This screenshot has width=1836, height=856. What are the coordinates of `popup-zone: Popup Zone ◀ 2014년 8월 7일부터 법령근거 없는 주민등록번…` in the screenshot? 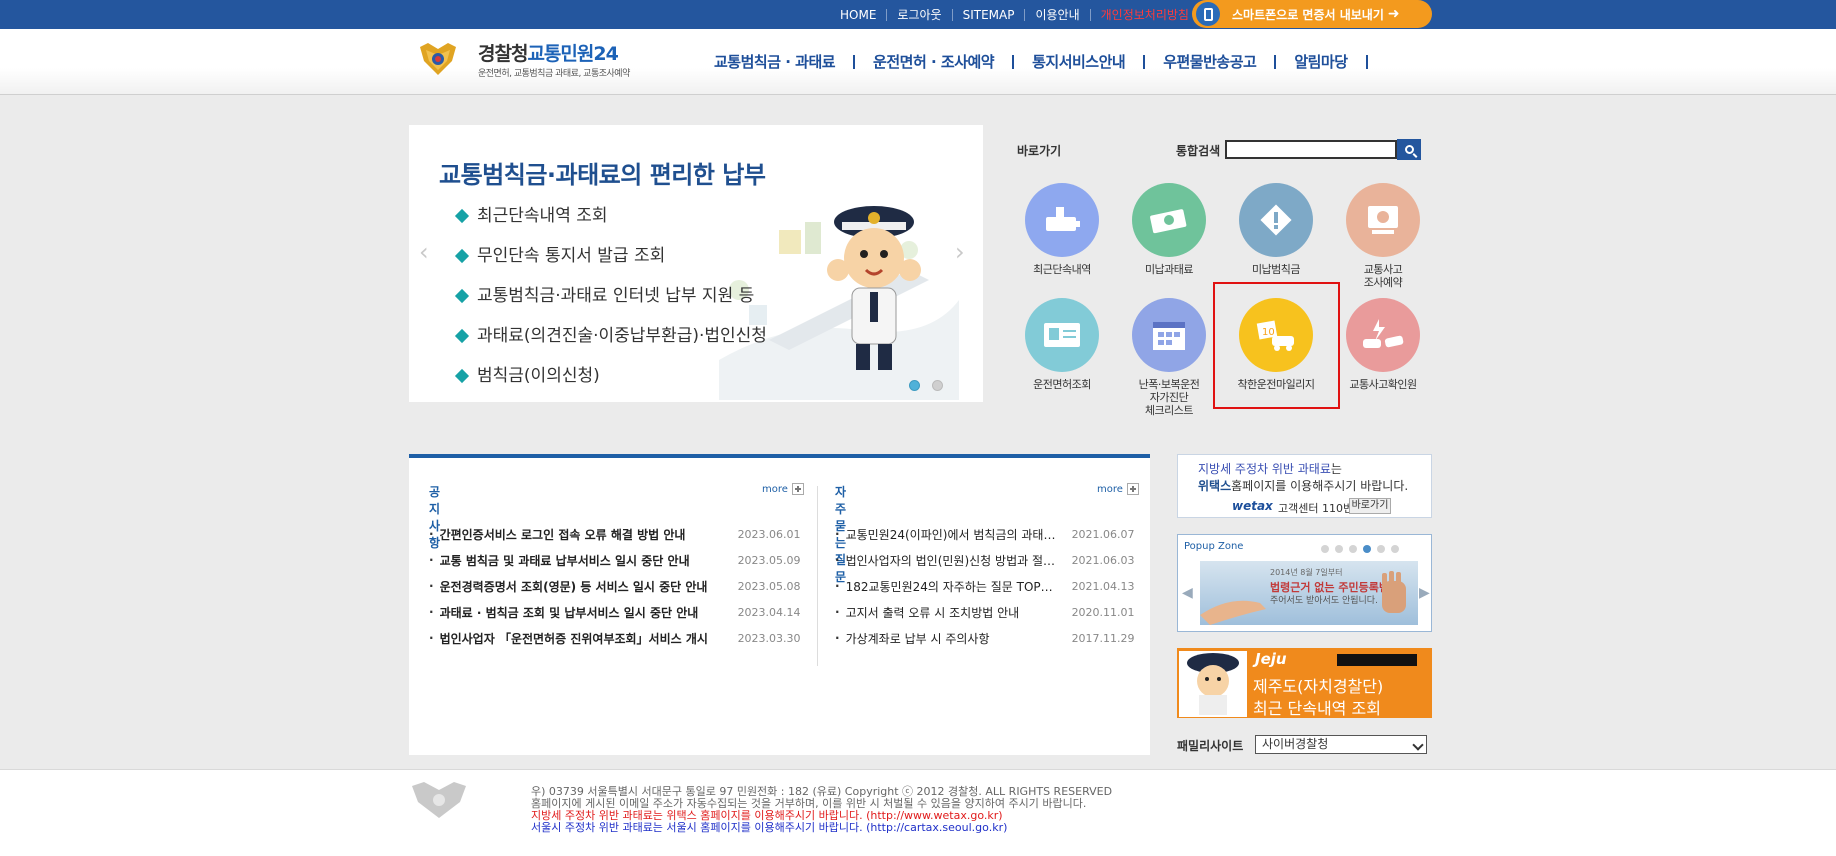 It's located at (1304, 583).